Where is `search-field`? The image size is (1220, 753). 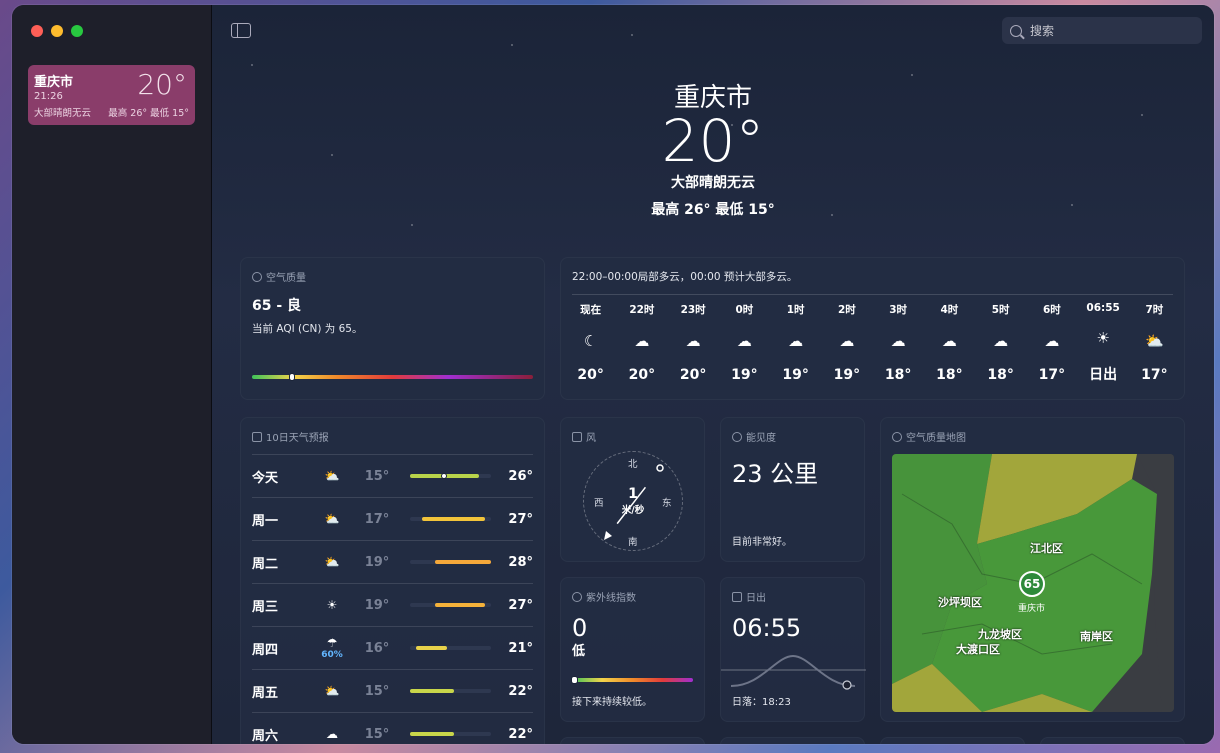 search-field is located at coordinates (1102, 30).